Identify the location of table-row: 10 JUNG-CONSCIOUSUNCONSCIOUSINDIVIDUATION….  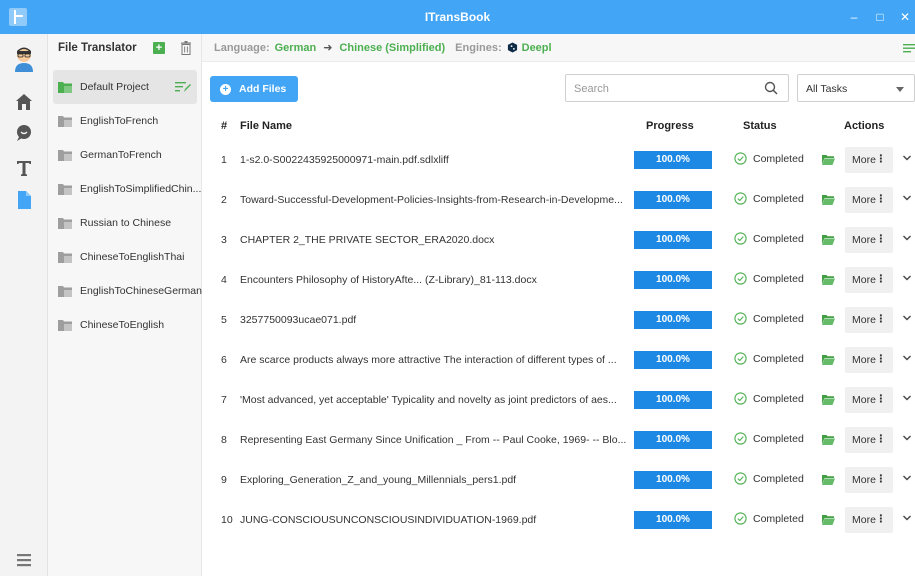
(558, 520).